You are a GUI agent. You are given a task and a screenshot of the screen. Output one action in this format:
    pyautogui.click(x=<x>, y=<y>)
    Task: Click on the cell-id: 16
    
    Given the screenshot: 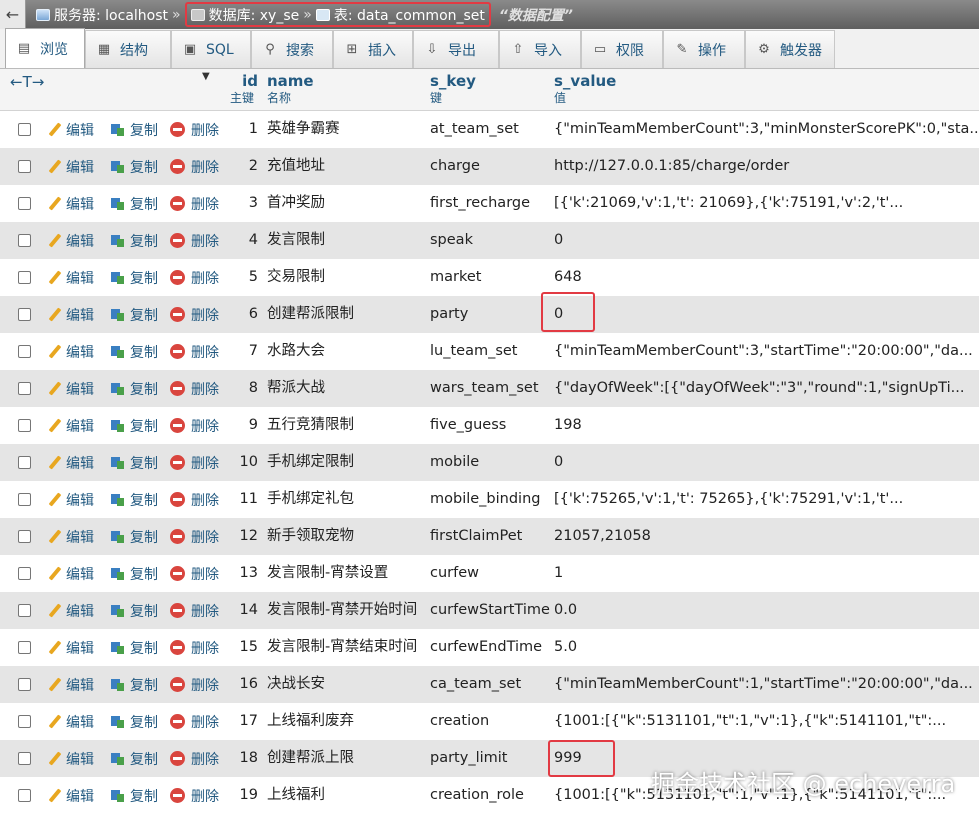 What is the action you would take?
    pyautogui.click(x=243, y=684)
    